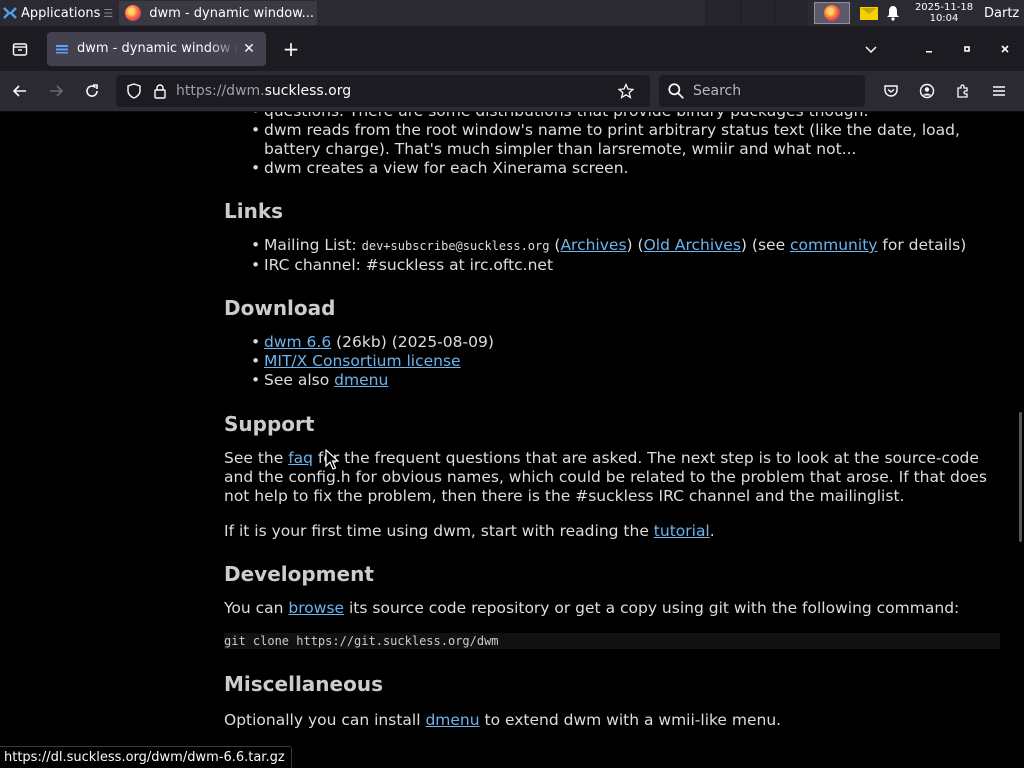 Image resolution: width=1024 pixels, height=768 pixels. I want to click on license-link: MIT/X Consortium license, so click(362, 361).